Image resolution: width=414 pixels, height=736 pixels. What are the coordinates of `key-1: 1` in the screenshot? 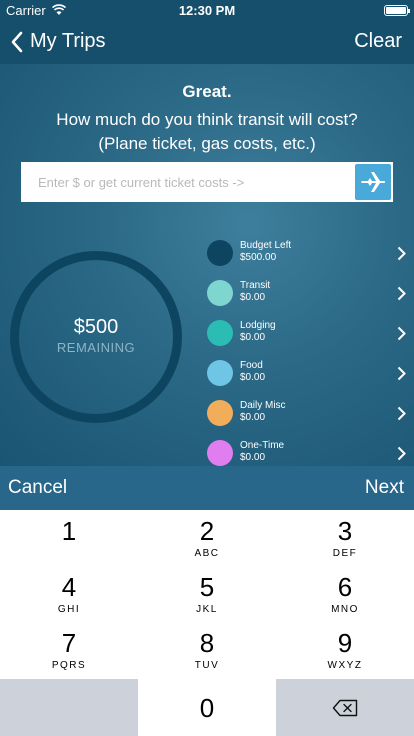 It's located at (69, 538).